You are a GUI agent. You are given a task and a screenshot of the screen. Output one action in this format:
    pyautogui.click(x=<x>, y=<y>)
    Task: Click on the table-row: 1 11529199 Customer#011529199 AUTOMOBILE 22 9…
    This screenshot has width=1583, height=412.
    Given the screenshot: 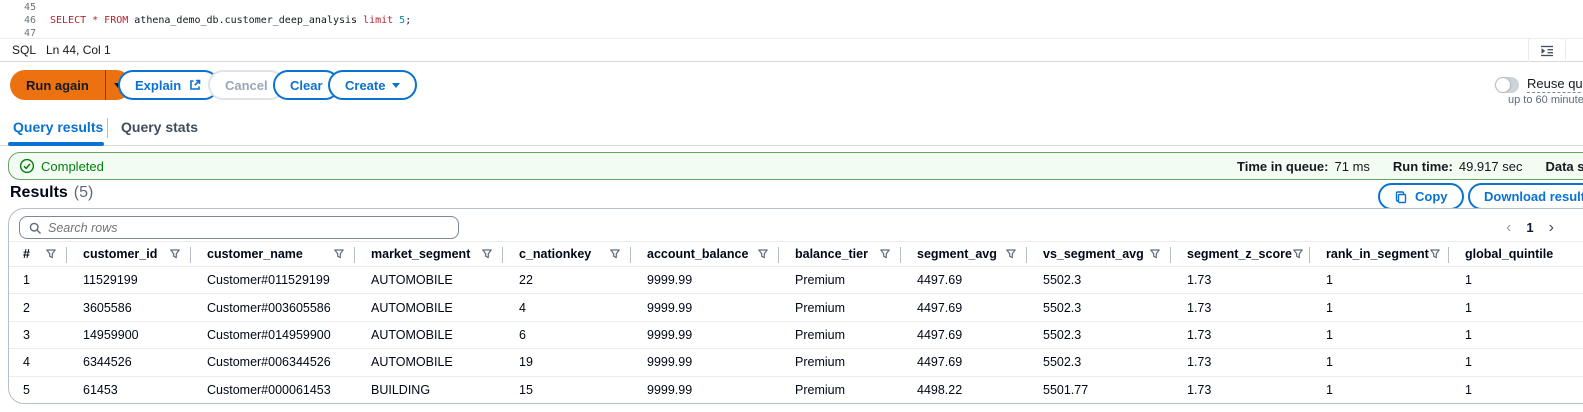 What is the action you would take?
    pyautogui.click(x=796, y=281)
    